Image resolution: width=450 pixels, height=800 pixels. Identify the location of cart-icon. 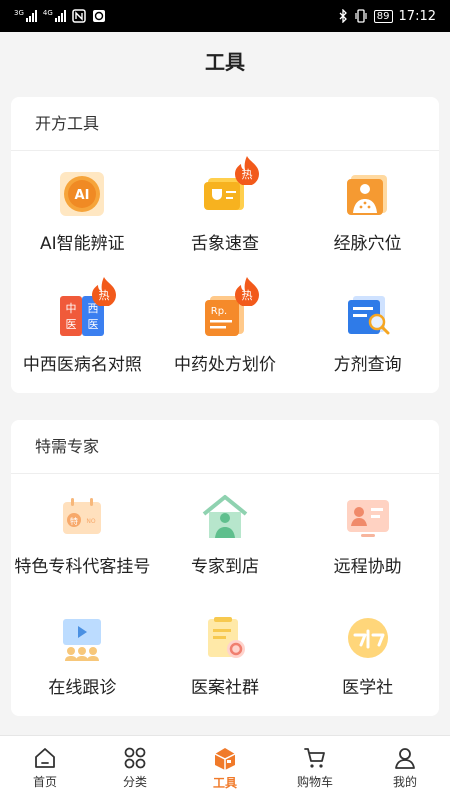
(314, 758).